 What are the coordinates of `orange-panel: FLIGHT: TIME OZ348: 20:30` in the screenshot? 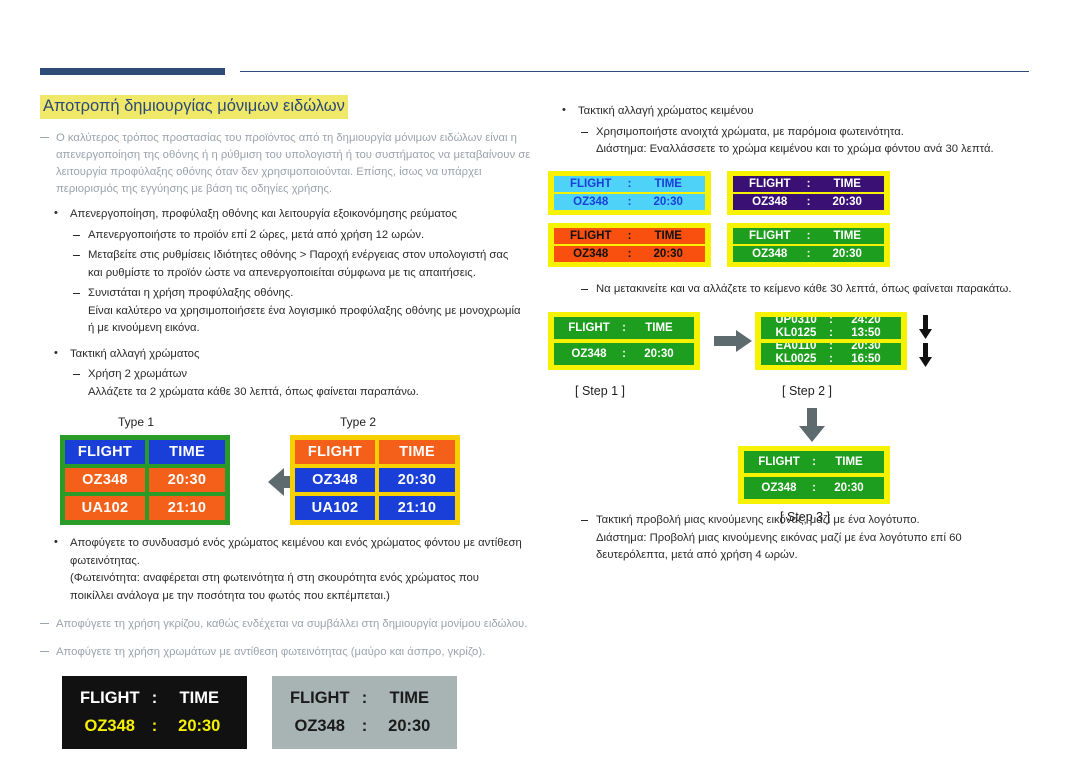 It's located at (629, 244).